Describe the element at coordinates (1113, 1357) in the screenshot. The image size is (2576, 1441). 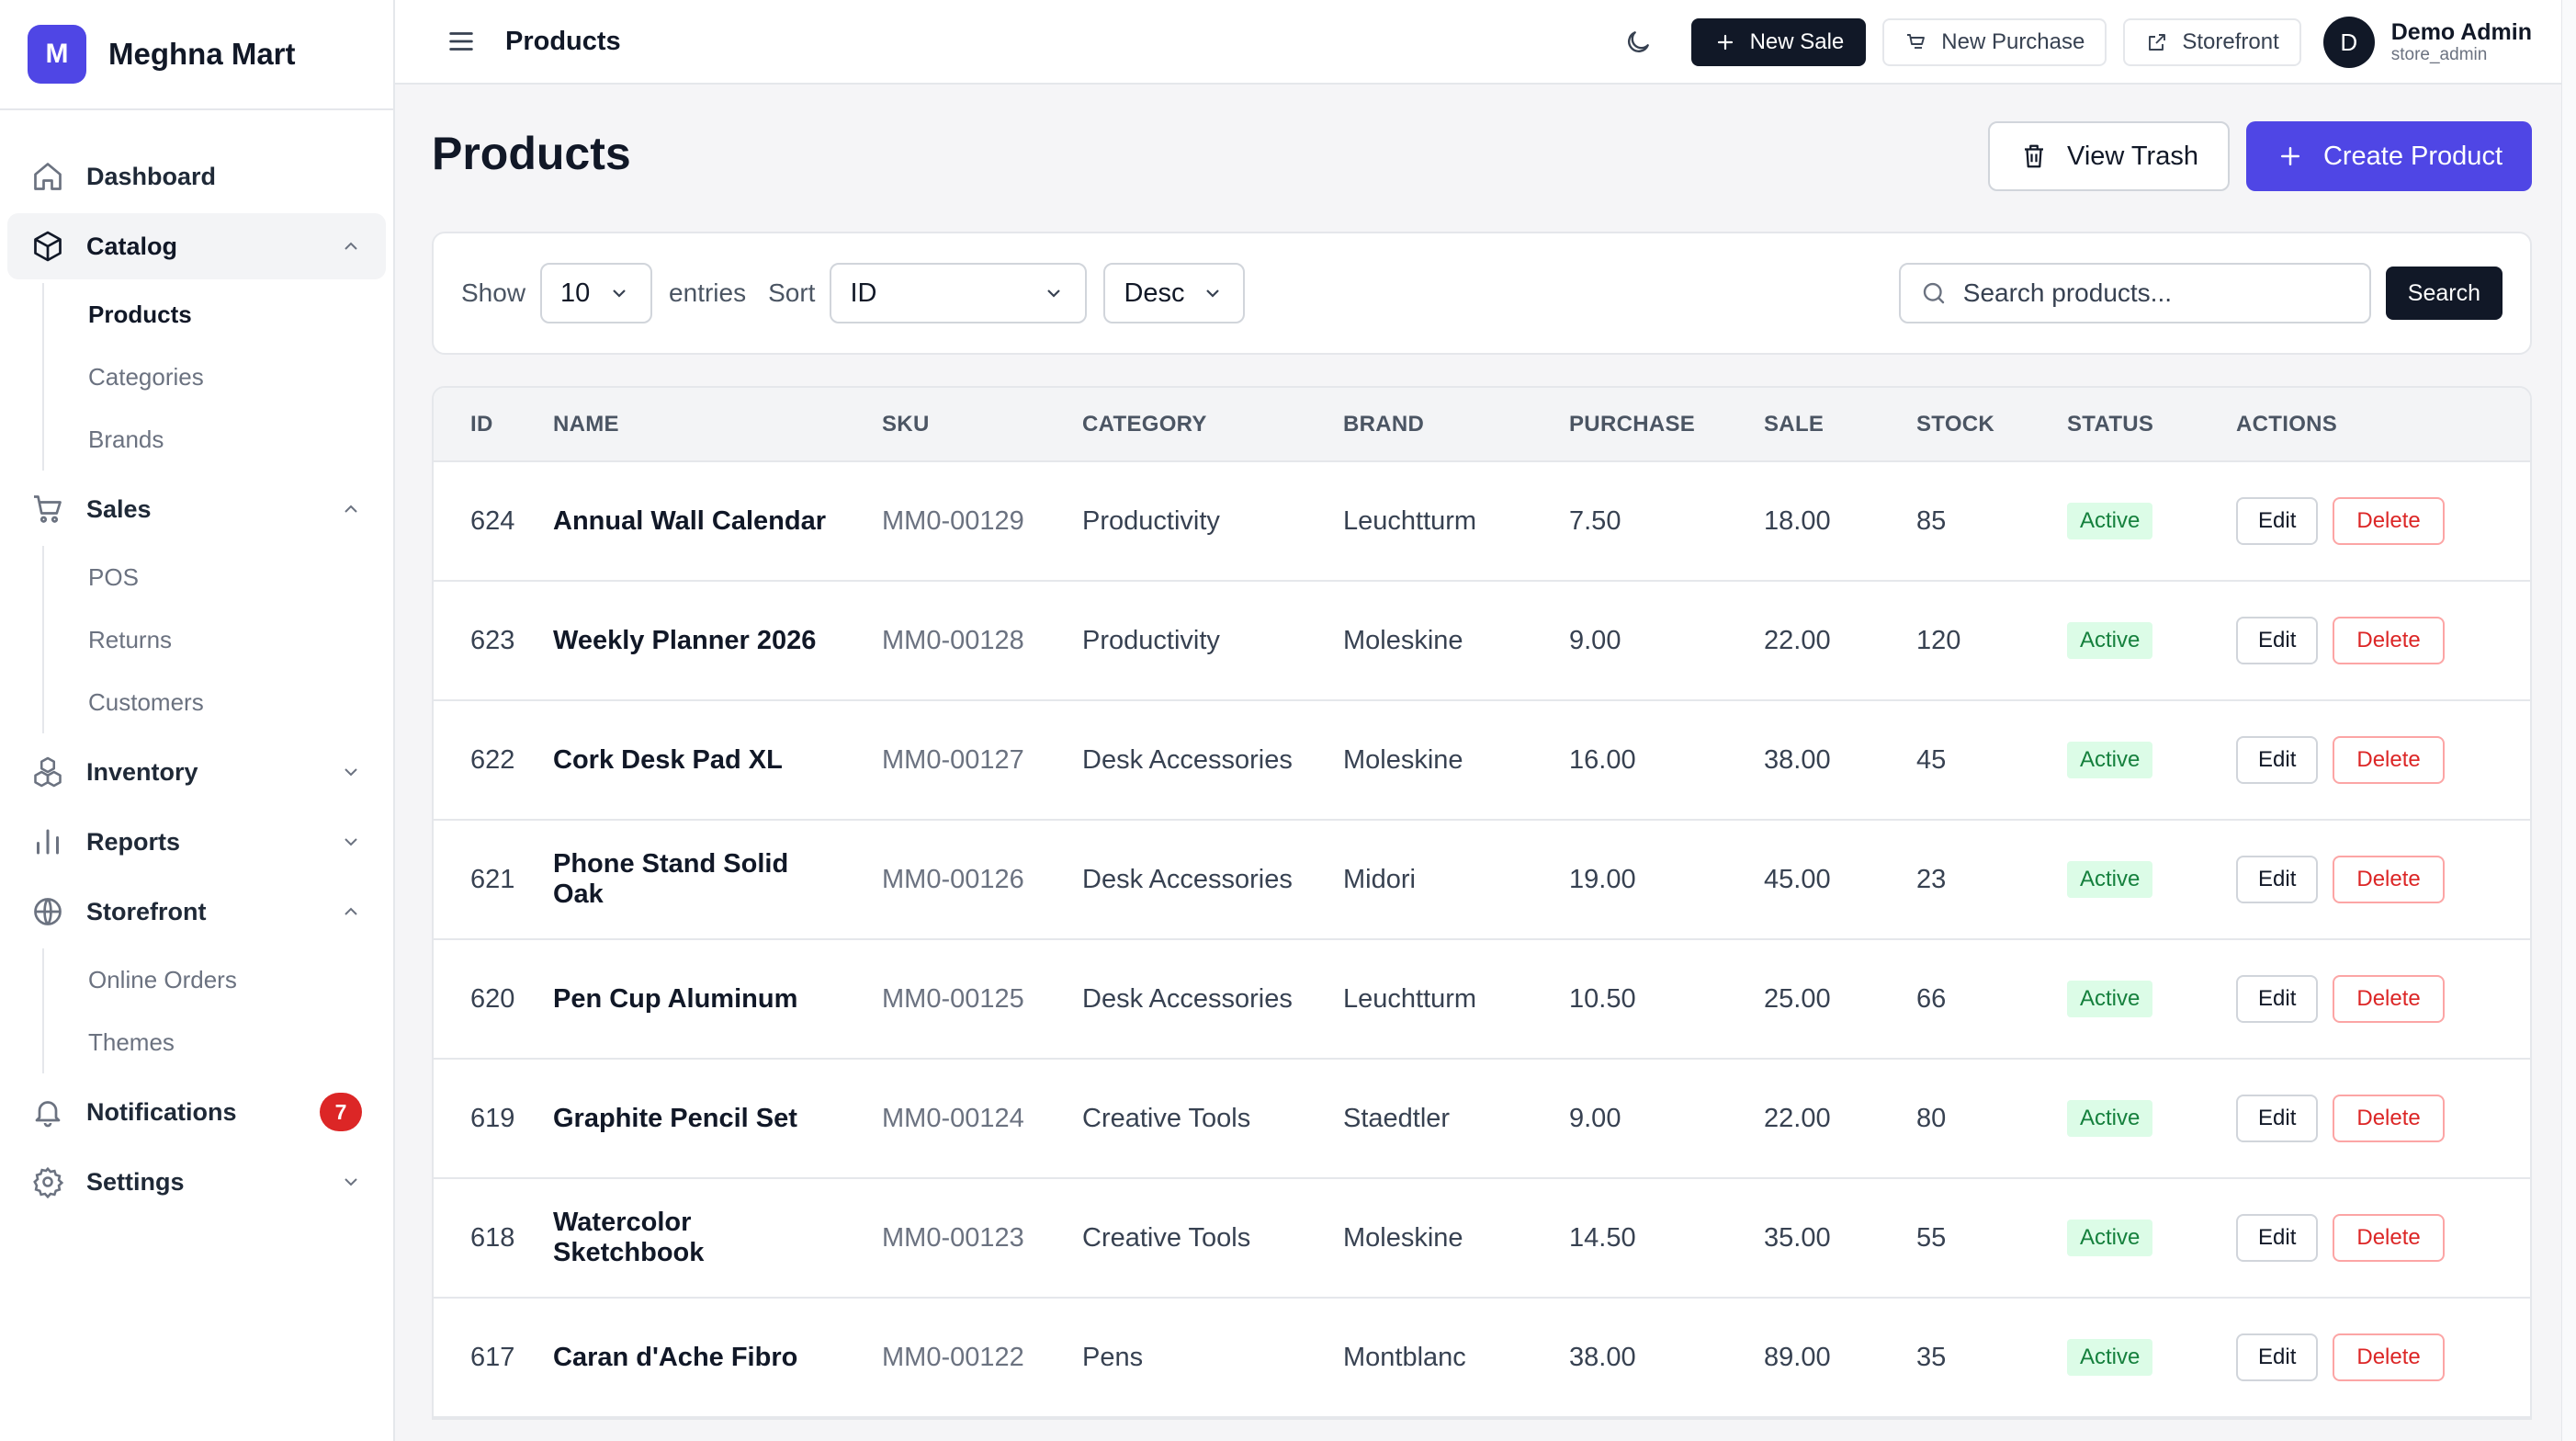
I see `cell-category: Pens` at that location.